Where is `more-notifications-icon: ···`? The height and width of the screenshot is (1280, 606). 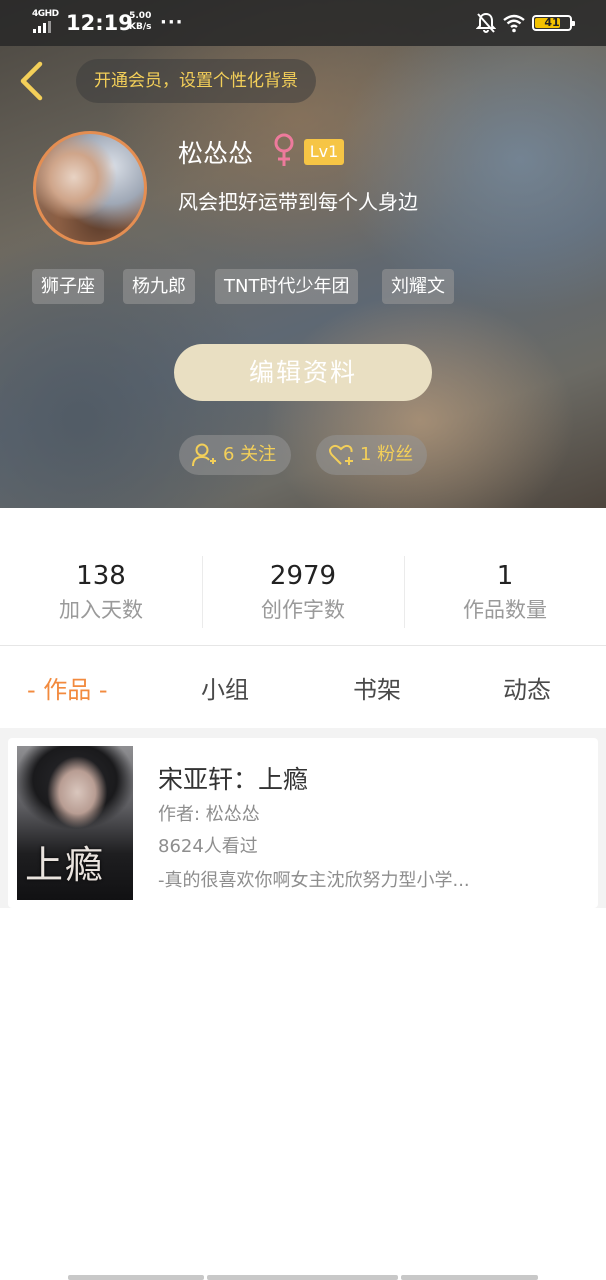 more-notifications-icon: ··· is located at coordinates (172, 22).